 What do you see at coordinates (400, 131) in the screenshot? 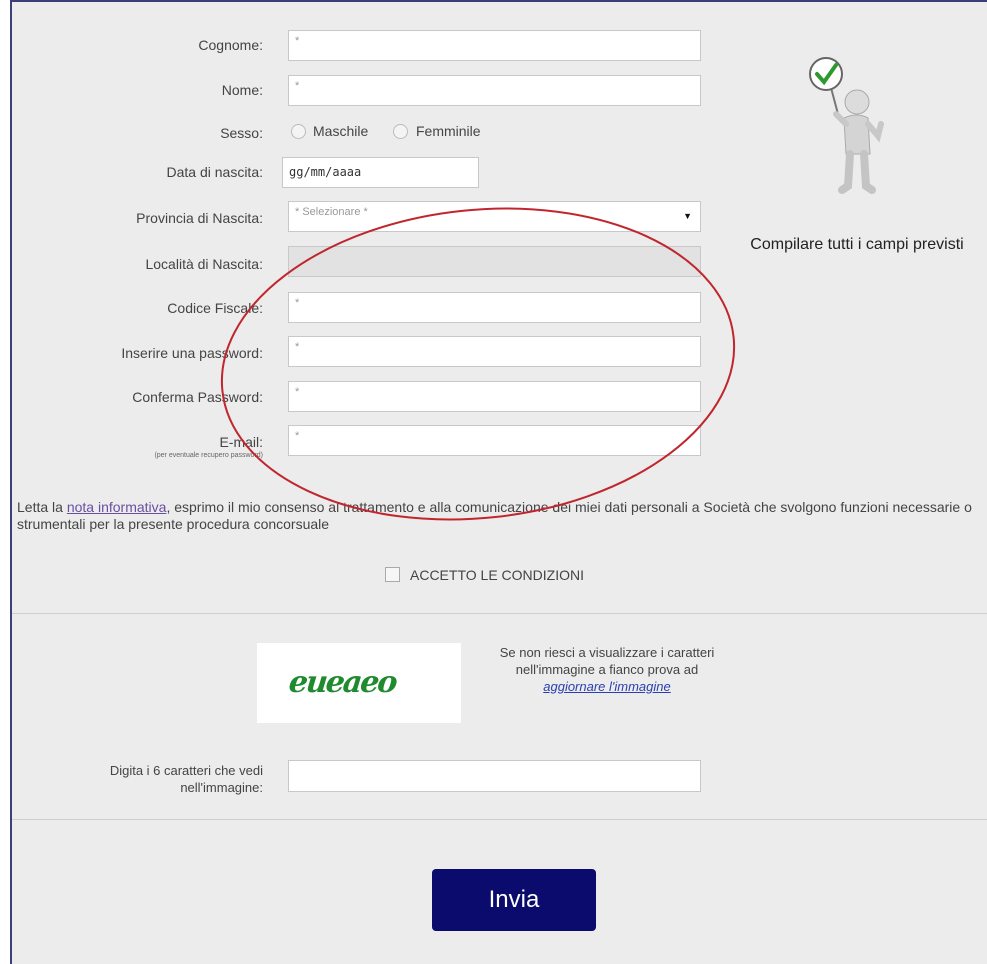
I see `radio-femminile` at bounding box center [400, 131].